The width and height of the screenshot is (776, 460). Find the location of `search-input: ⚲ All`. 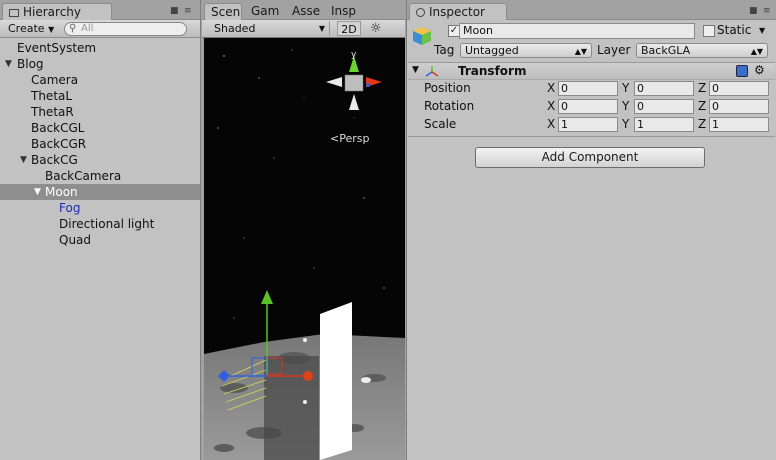

search-input: ⚲ All is located at coordinates (125, 29).